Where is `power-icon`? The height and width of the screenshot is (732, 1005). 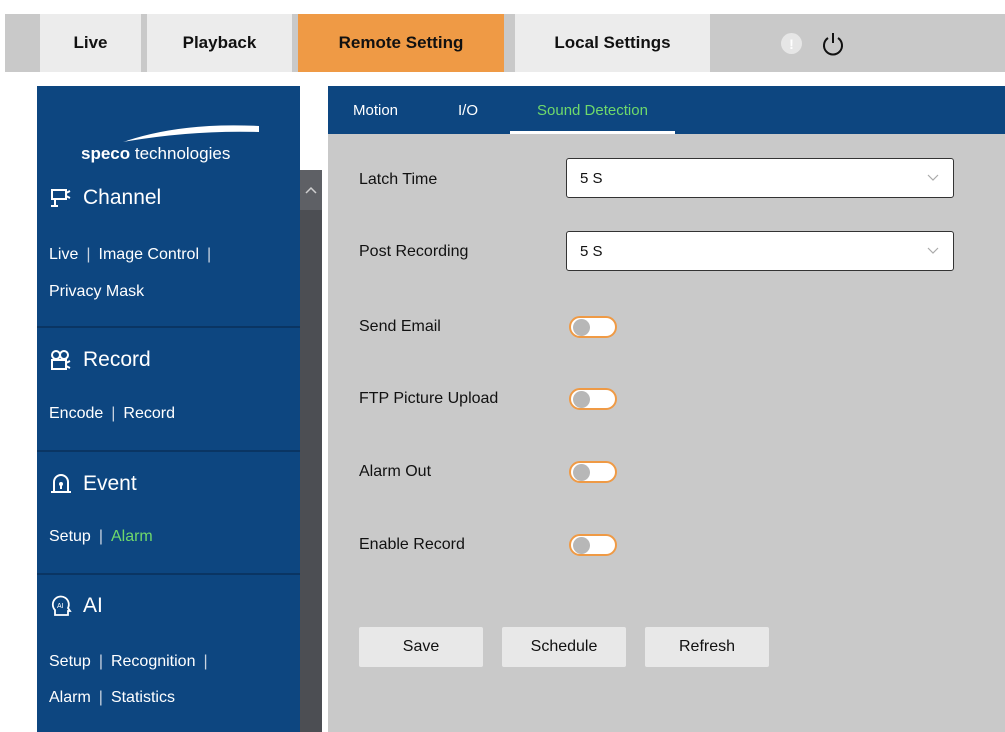 power-icon is located at coordinates (833, 44).